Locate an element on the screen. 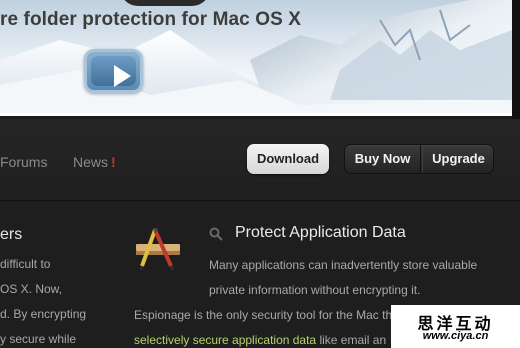 The width and height of the screenshot is (520, 348). feature-heading: Protect Application Data is located at coordinates (320, 232).